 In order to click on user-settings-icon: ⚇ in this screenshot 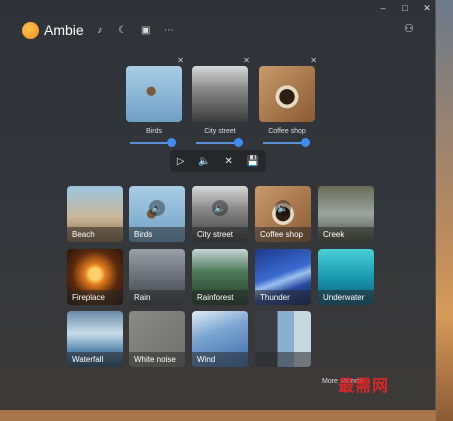, I will do `click(409, 28)`.